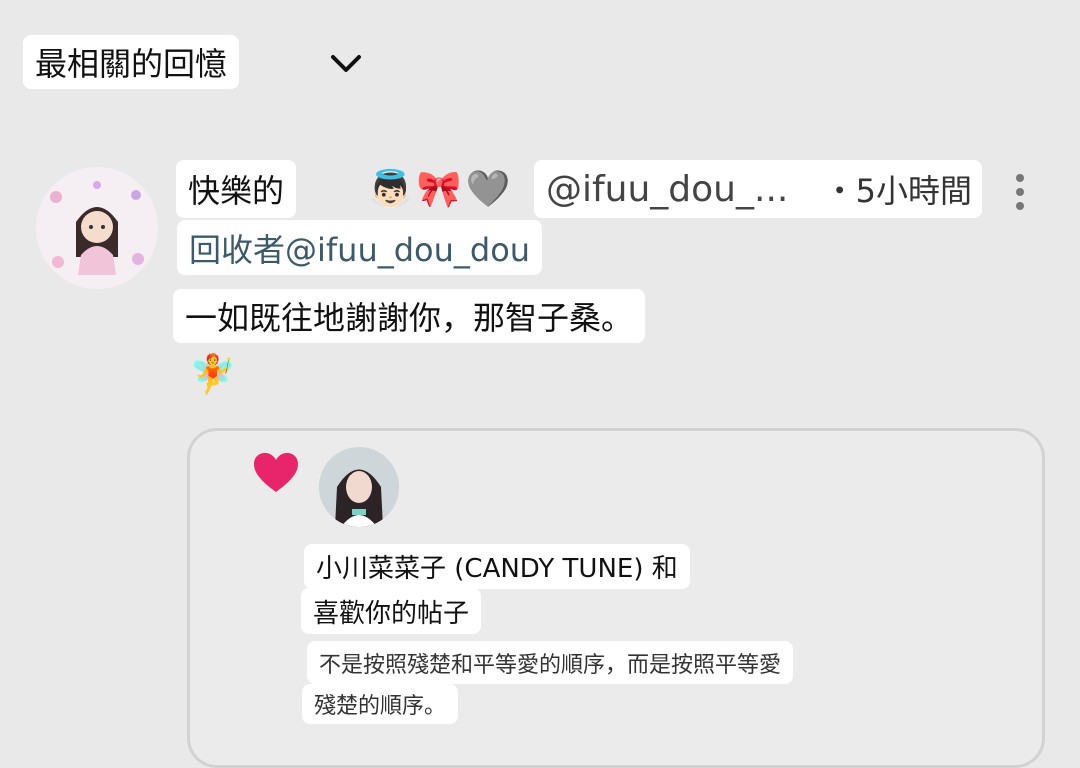 The height and width of the screenshot is (768, 1080). What do you see at coordinates (391, 611) in the screenshot?
I see `like-action-text: 喜歡你的帖子` at bounding box center [391, 611].